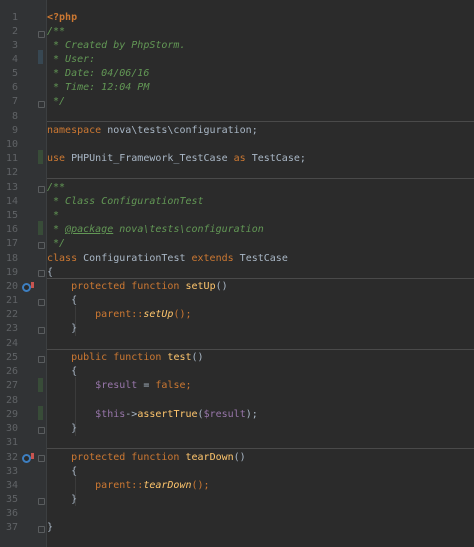  Describe the element at coordinates (260, 216) in the screenshot. I see `code-line-15: *` at that location.